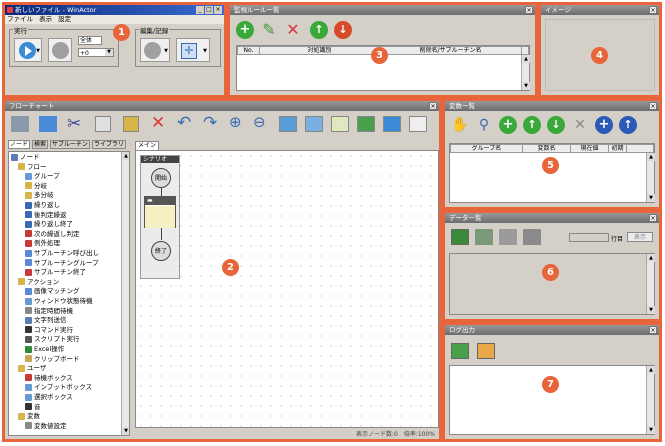 The width and height of the screenshot is (665, 446). What do you see at coordinates (628, 125) in the screenshot?
I see `up-blue-icon: ↑` at bounding box center [628, 125].